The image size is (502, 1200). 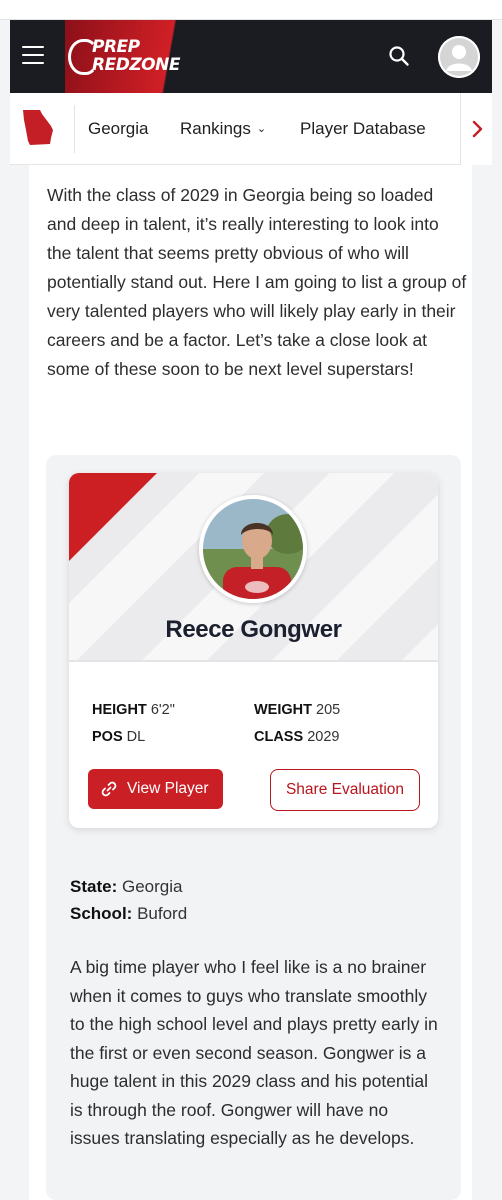 I want to click on view-player-button: View Player, so click(x=155, y=789).